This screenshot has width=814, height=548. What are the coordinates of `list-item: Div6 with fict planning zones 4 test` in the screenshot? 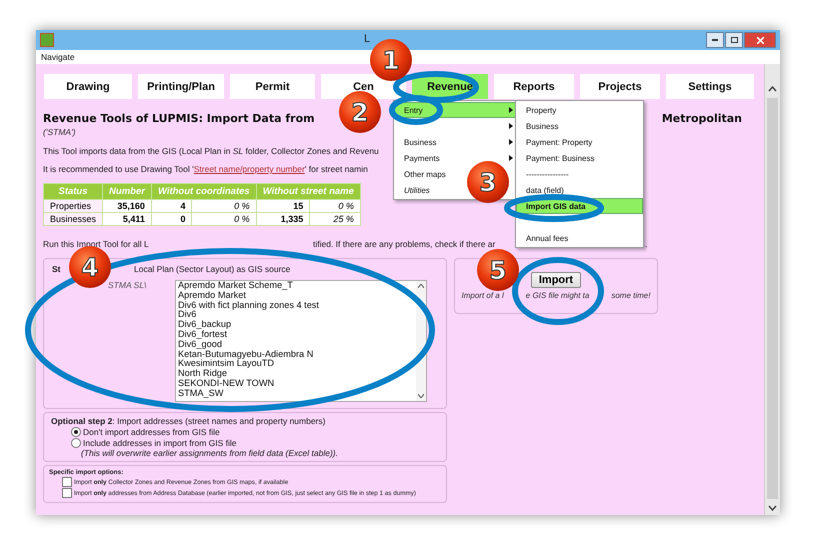 It's located at (248, 305).